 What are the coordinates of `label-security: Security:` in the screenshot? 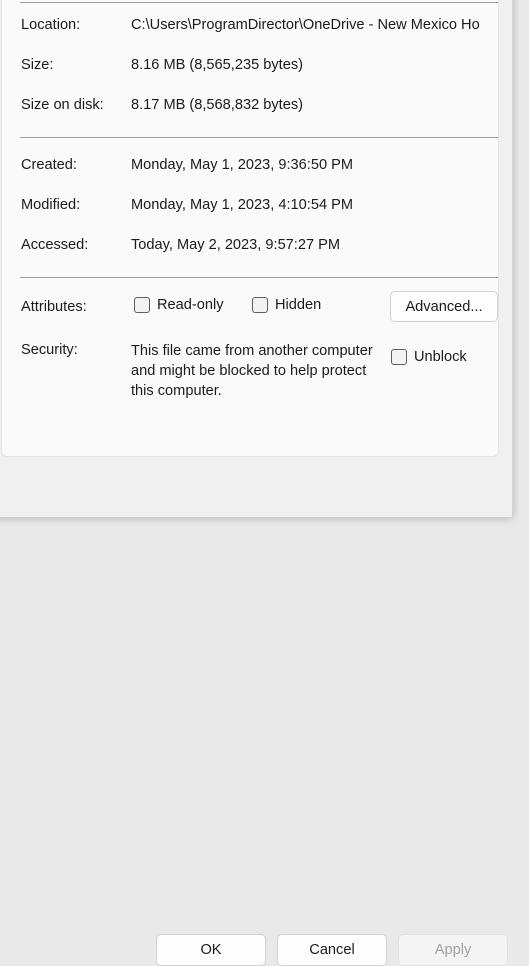 It's located at (49, 350).